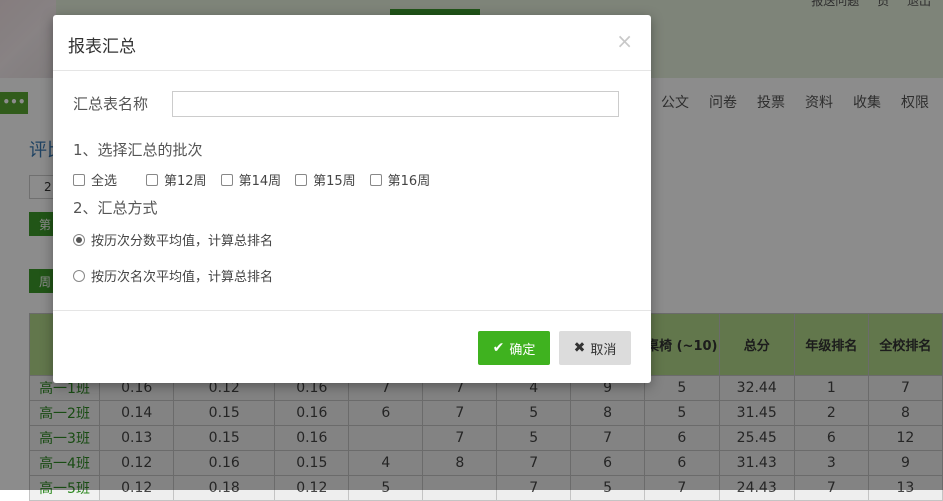 The height and width of the screenshot is (501, 943). Describe the element at coordinates (138, 150) in the screenshot. I see `batch-section-title: 1、选择汇总的批次` at that location.